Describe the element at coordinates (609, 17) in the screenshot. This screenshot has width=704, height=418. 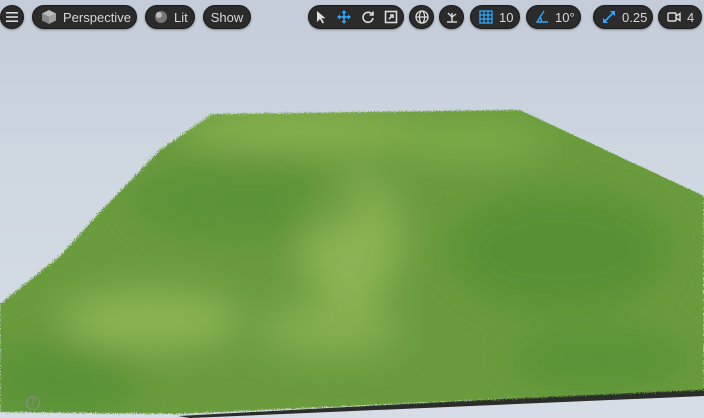
I see `scale-snap-icon` at that location.